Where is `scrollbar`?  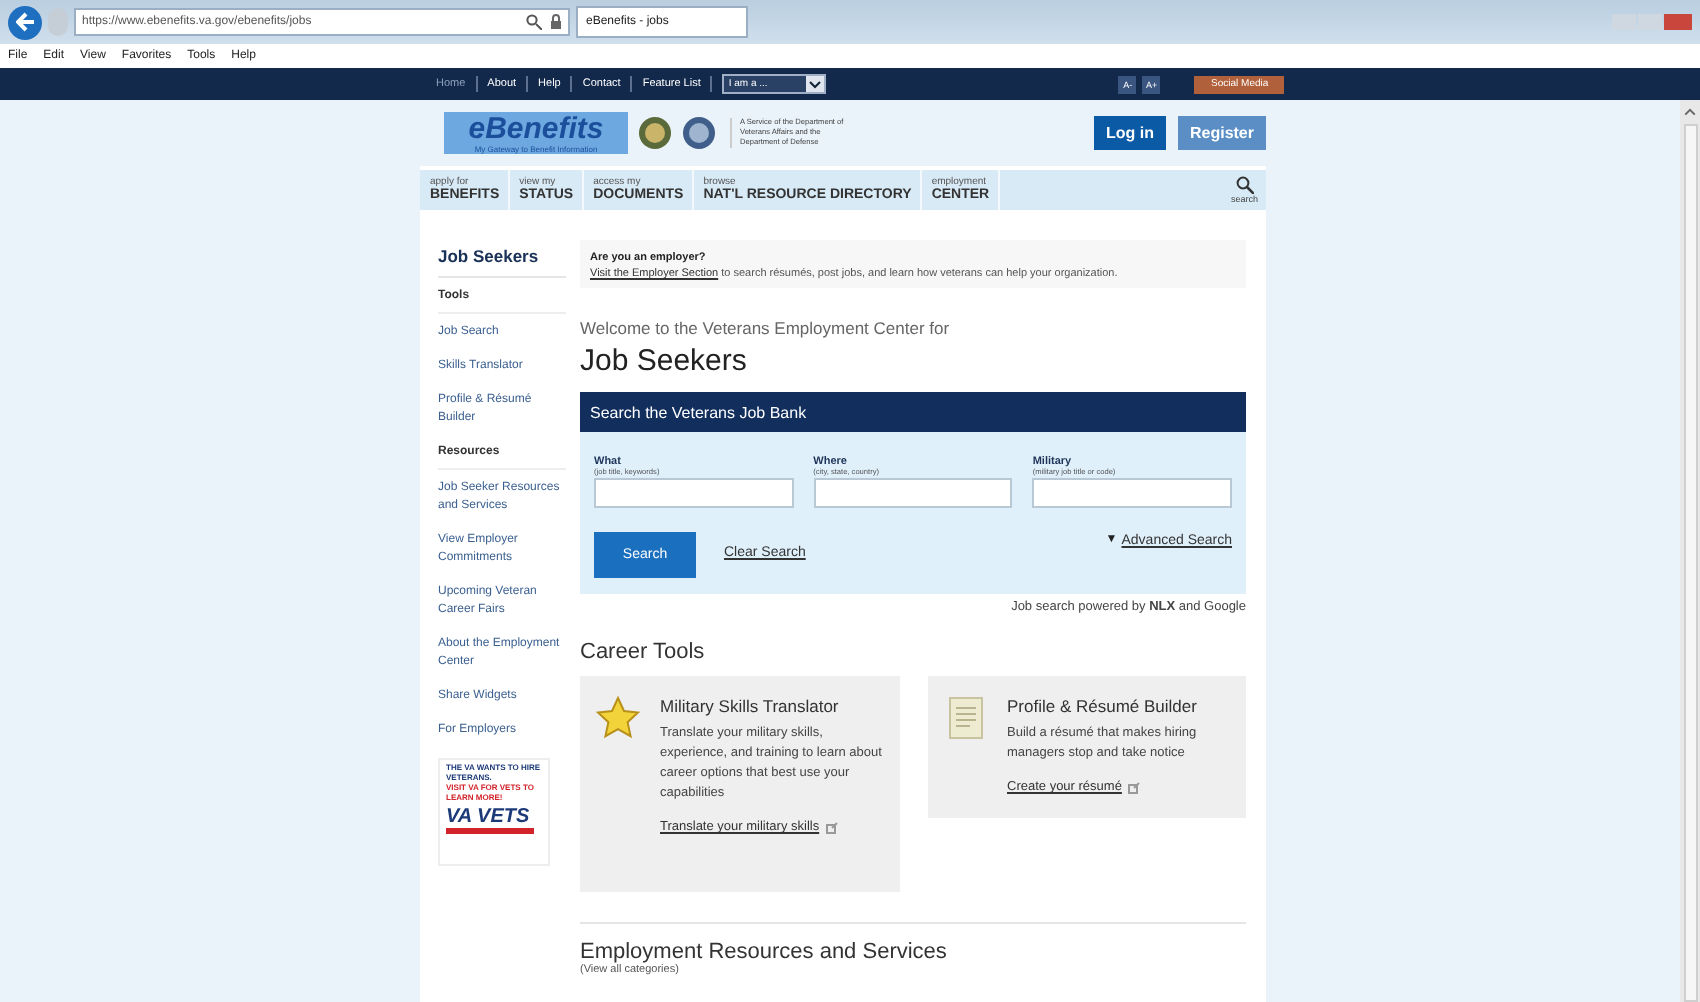 scrollbar is located at coordinates (1690, 551).